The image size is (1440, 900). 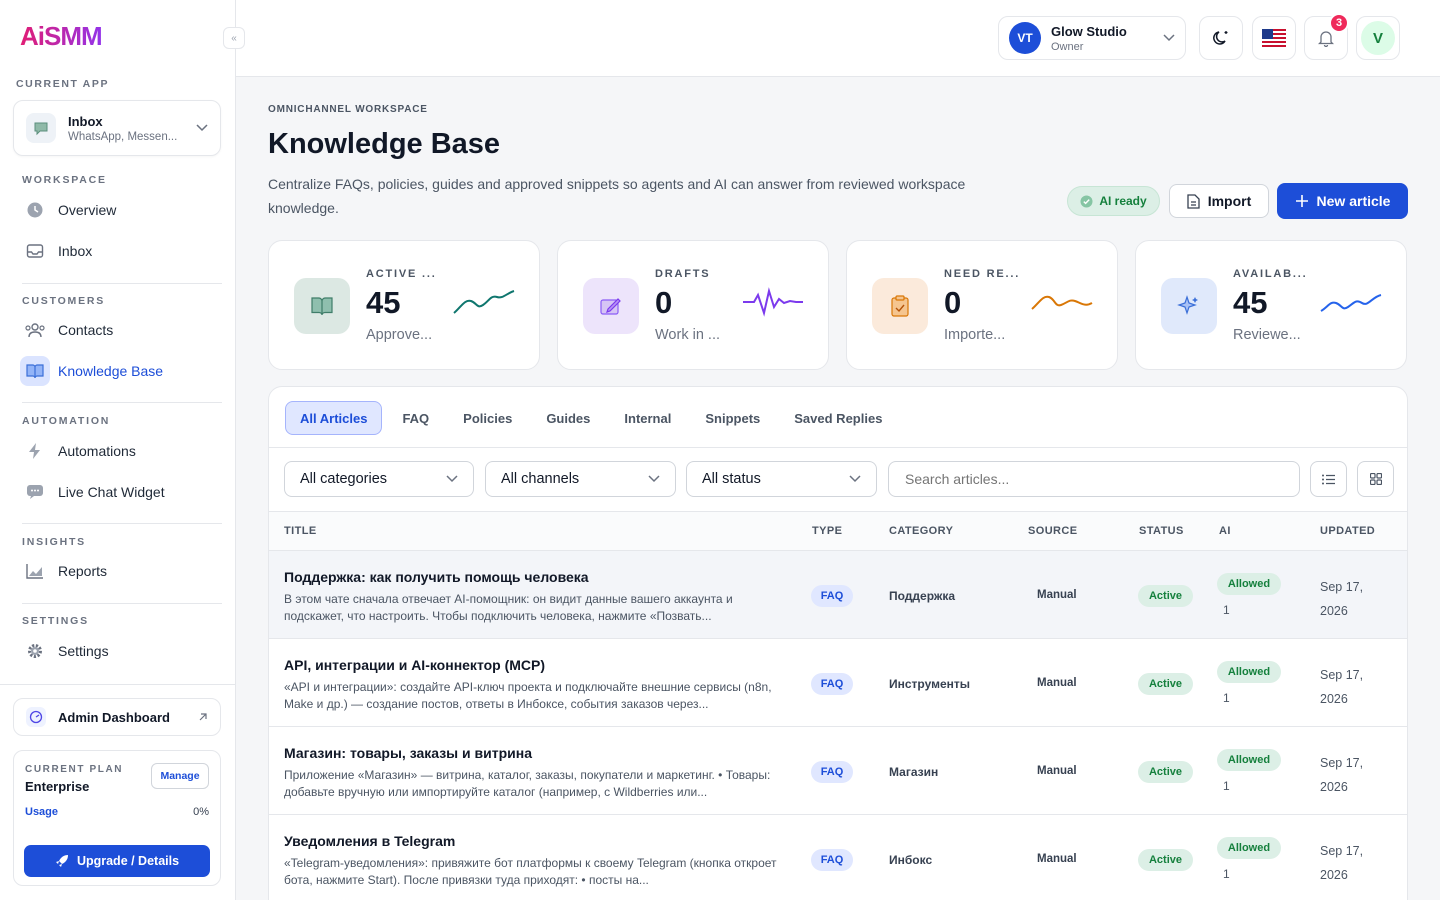 What do you see at coordinates (921, 531) in the screenshot?
I see `column-header-category: CATEGORY` at bounding box center [921, 531].